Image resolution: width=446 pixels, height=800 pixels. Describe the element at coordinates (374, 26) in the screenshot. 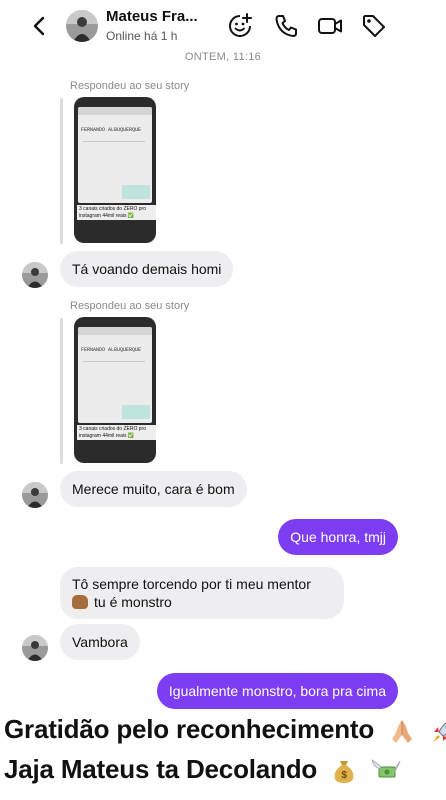

I see `tag-icon` at that location.